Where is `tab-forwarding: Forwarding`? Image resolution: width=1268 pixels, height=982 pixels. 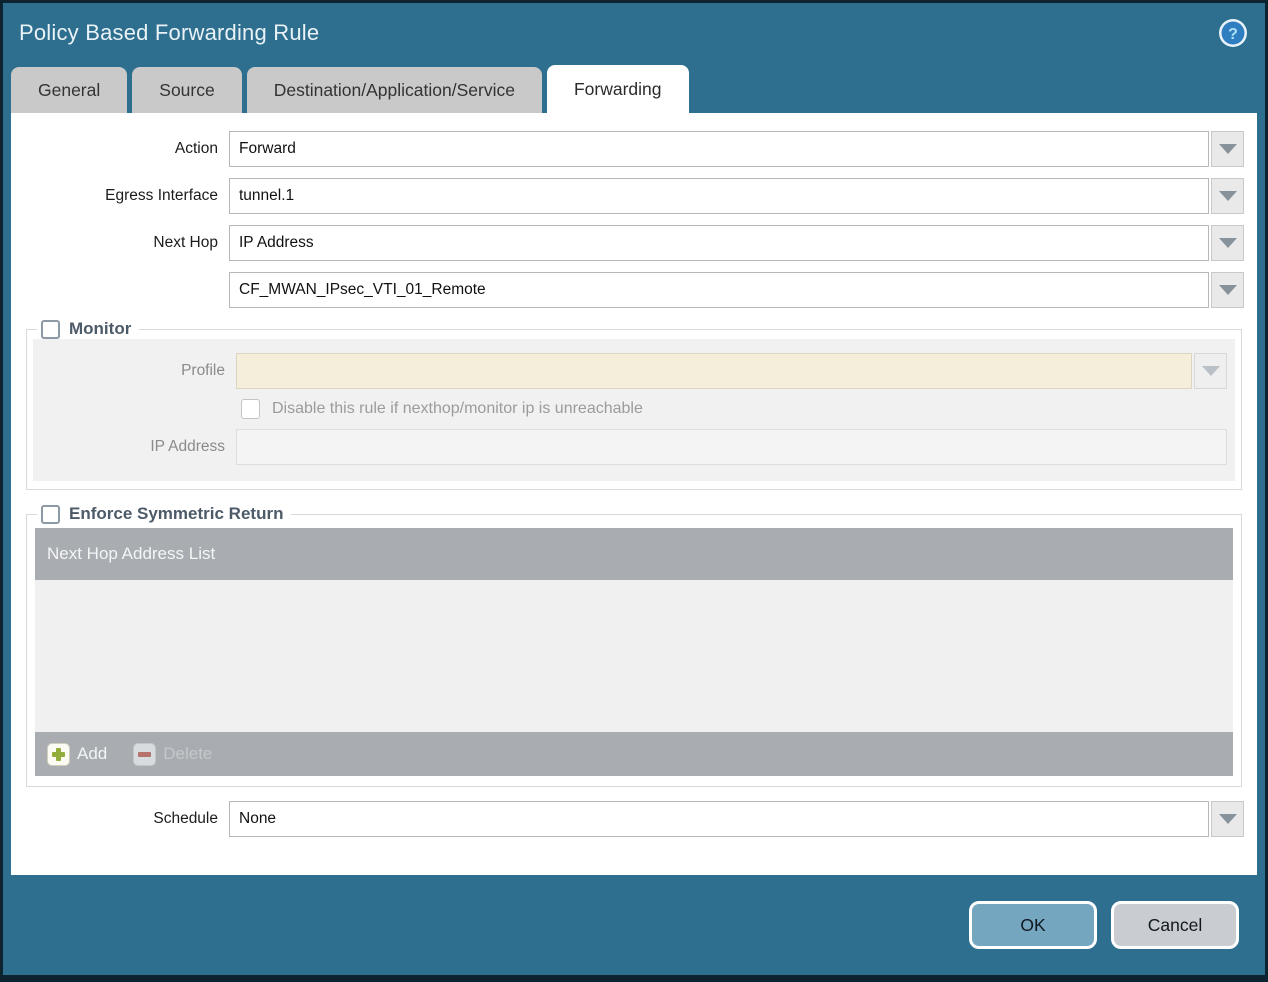 tab-forwarding: Forwarding is located at coordinates (617, 89).